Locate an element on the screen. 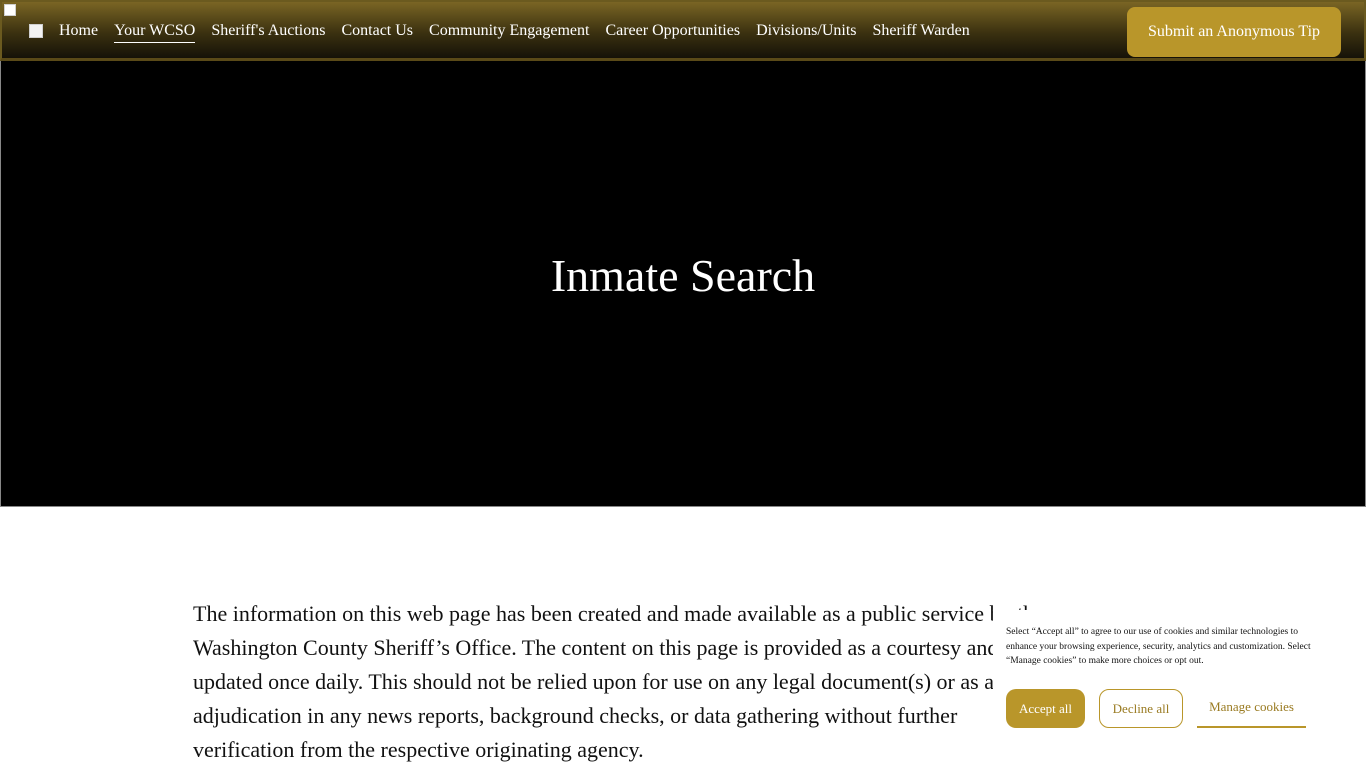 The height and width of the screenshot is (768, 1366). site-logo-icon is located at coordinates (37, 32).